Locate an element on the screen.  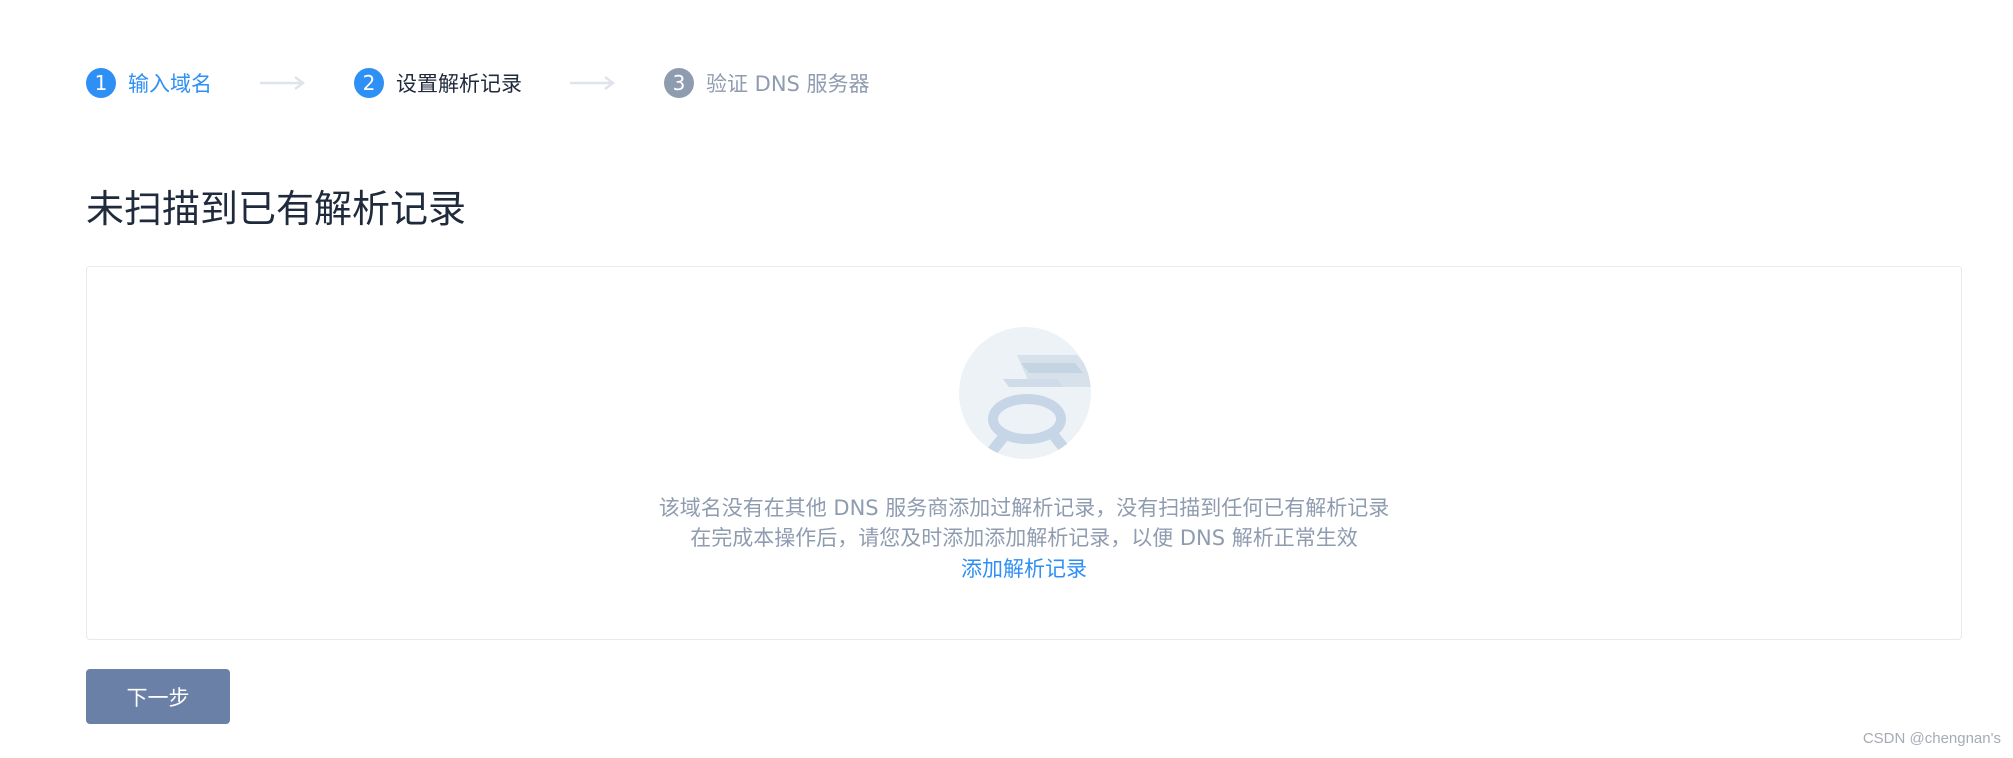
add-record-link: 添加解析记录 is located at coordinates (1024, 569).